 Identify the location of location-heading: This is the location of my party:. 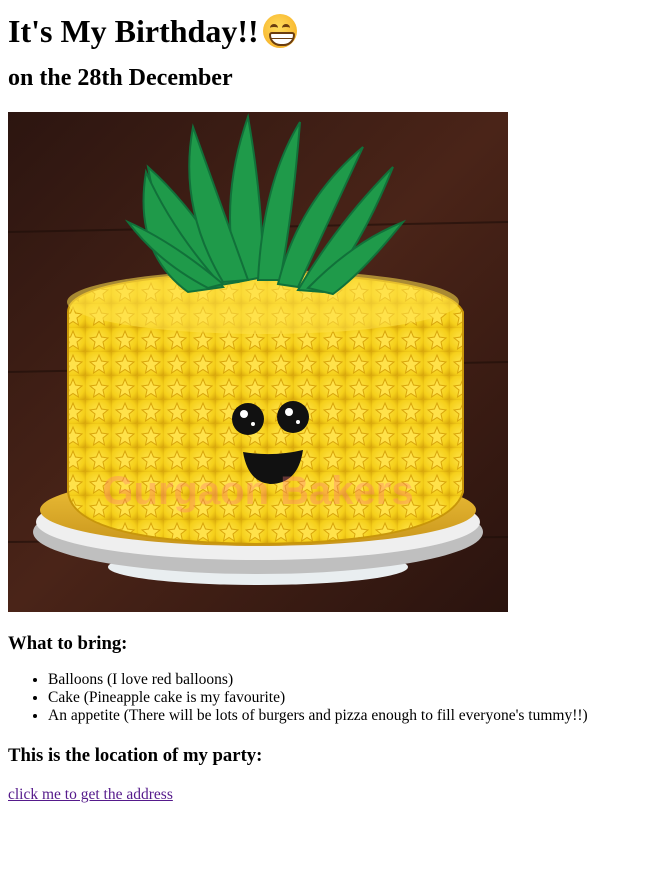
(135, 755).